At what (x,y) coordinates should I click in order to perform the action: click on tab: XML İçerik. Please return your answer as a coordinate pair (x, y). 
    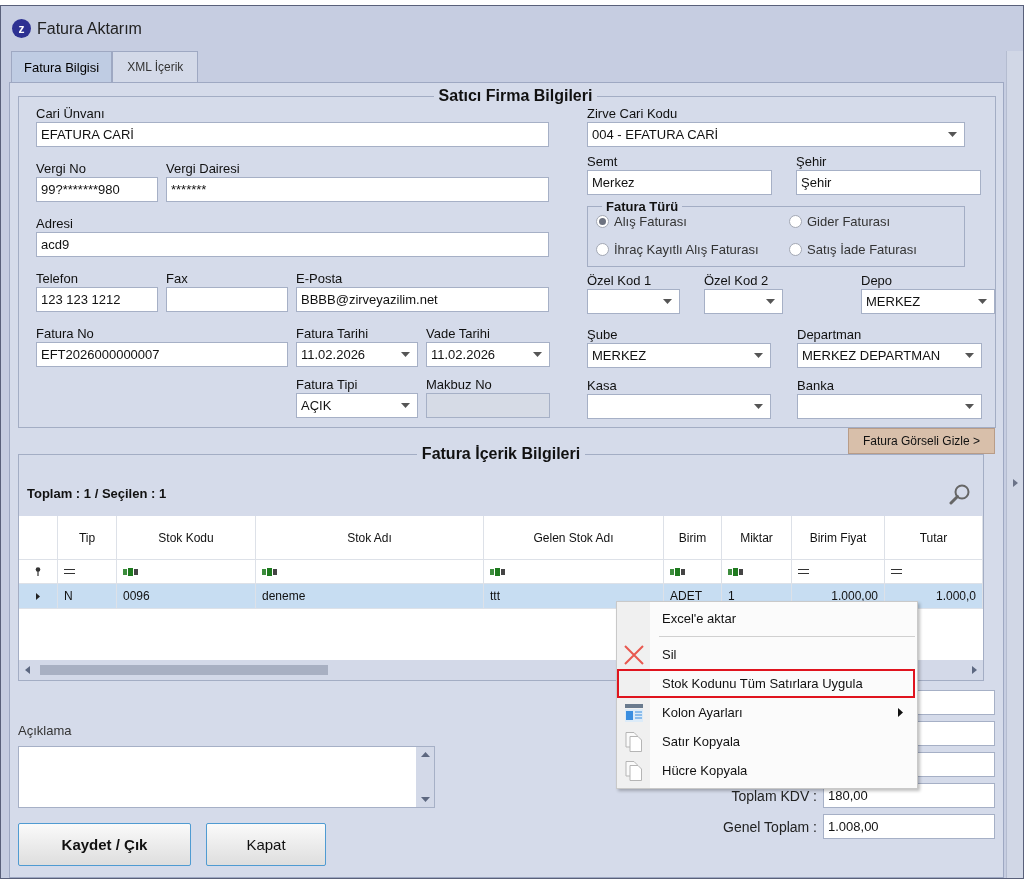
    Looking at the image, I should click on (155, 66).